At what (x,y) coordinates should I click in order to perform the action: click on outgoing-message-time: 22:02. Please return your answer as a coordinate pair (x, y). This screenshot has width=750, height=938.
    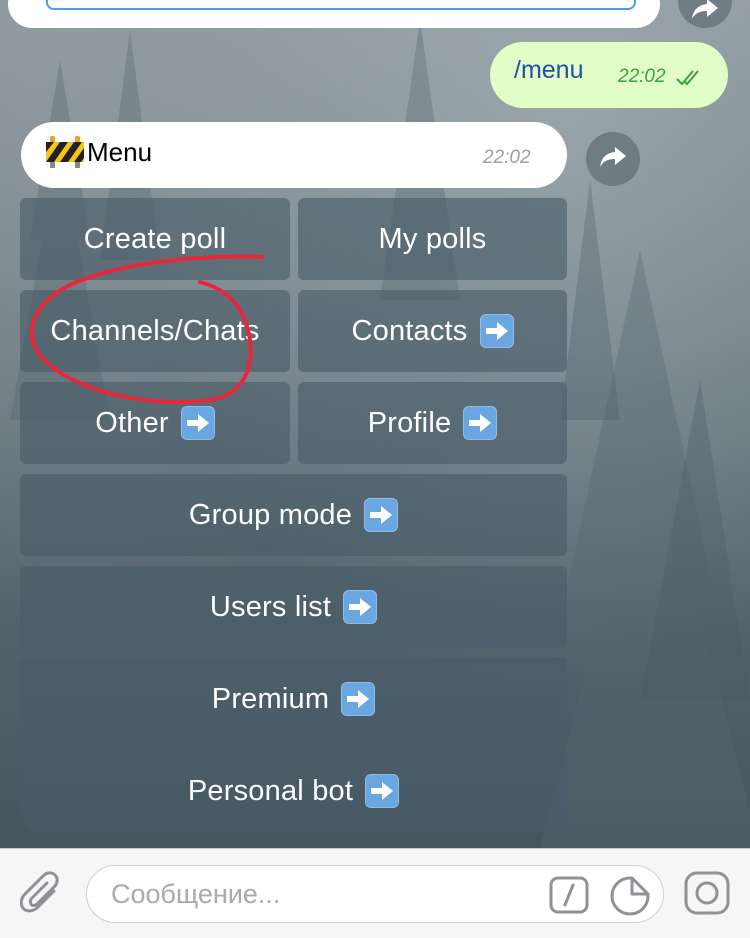
    Looking at the image, I should click on (642, 76).